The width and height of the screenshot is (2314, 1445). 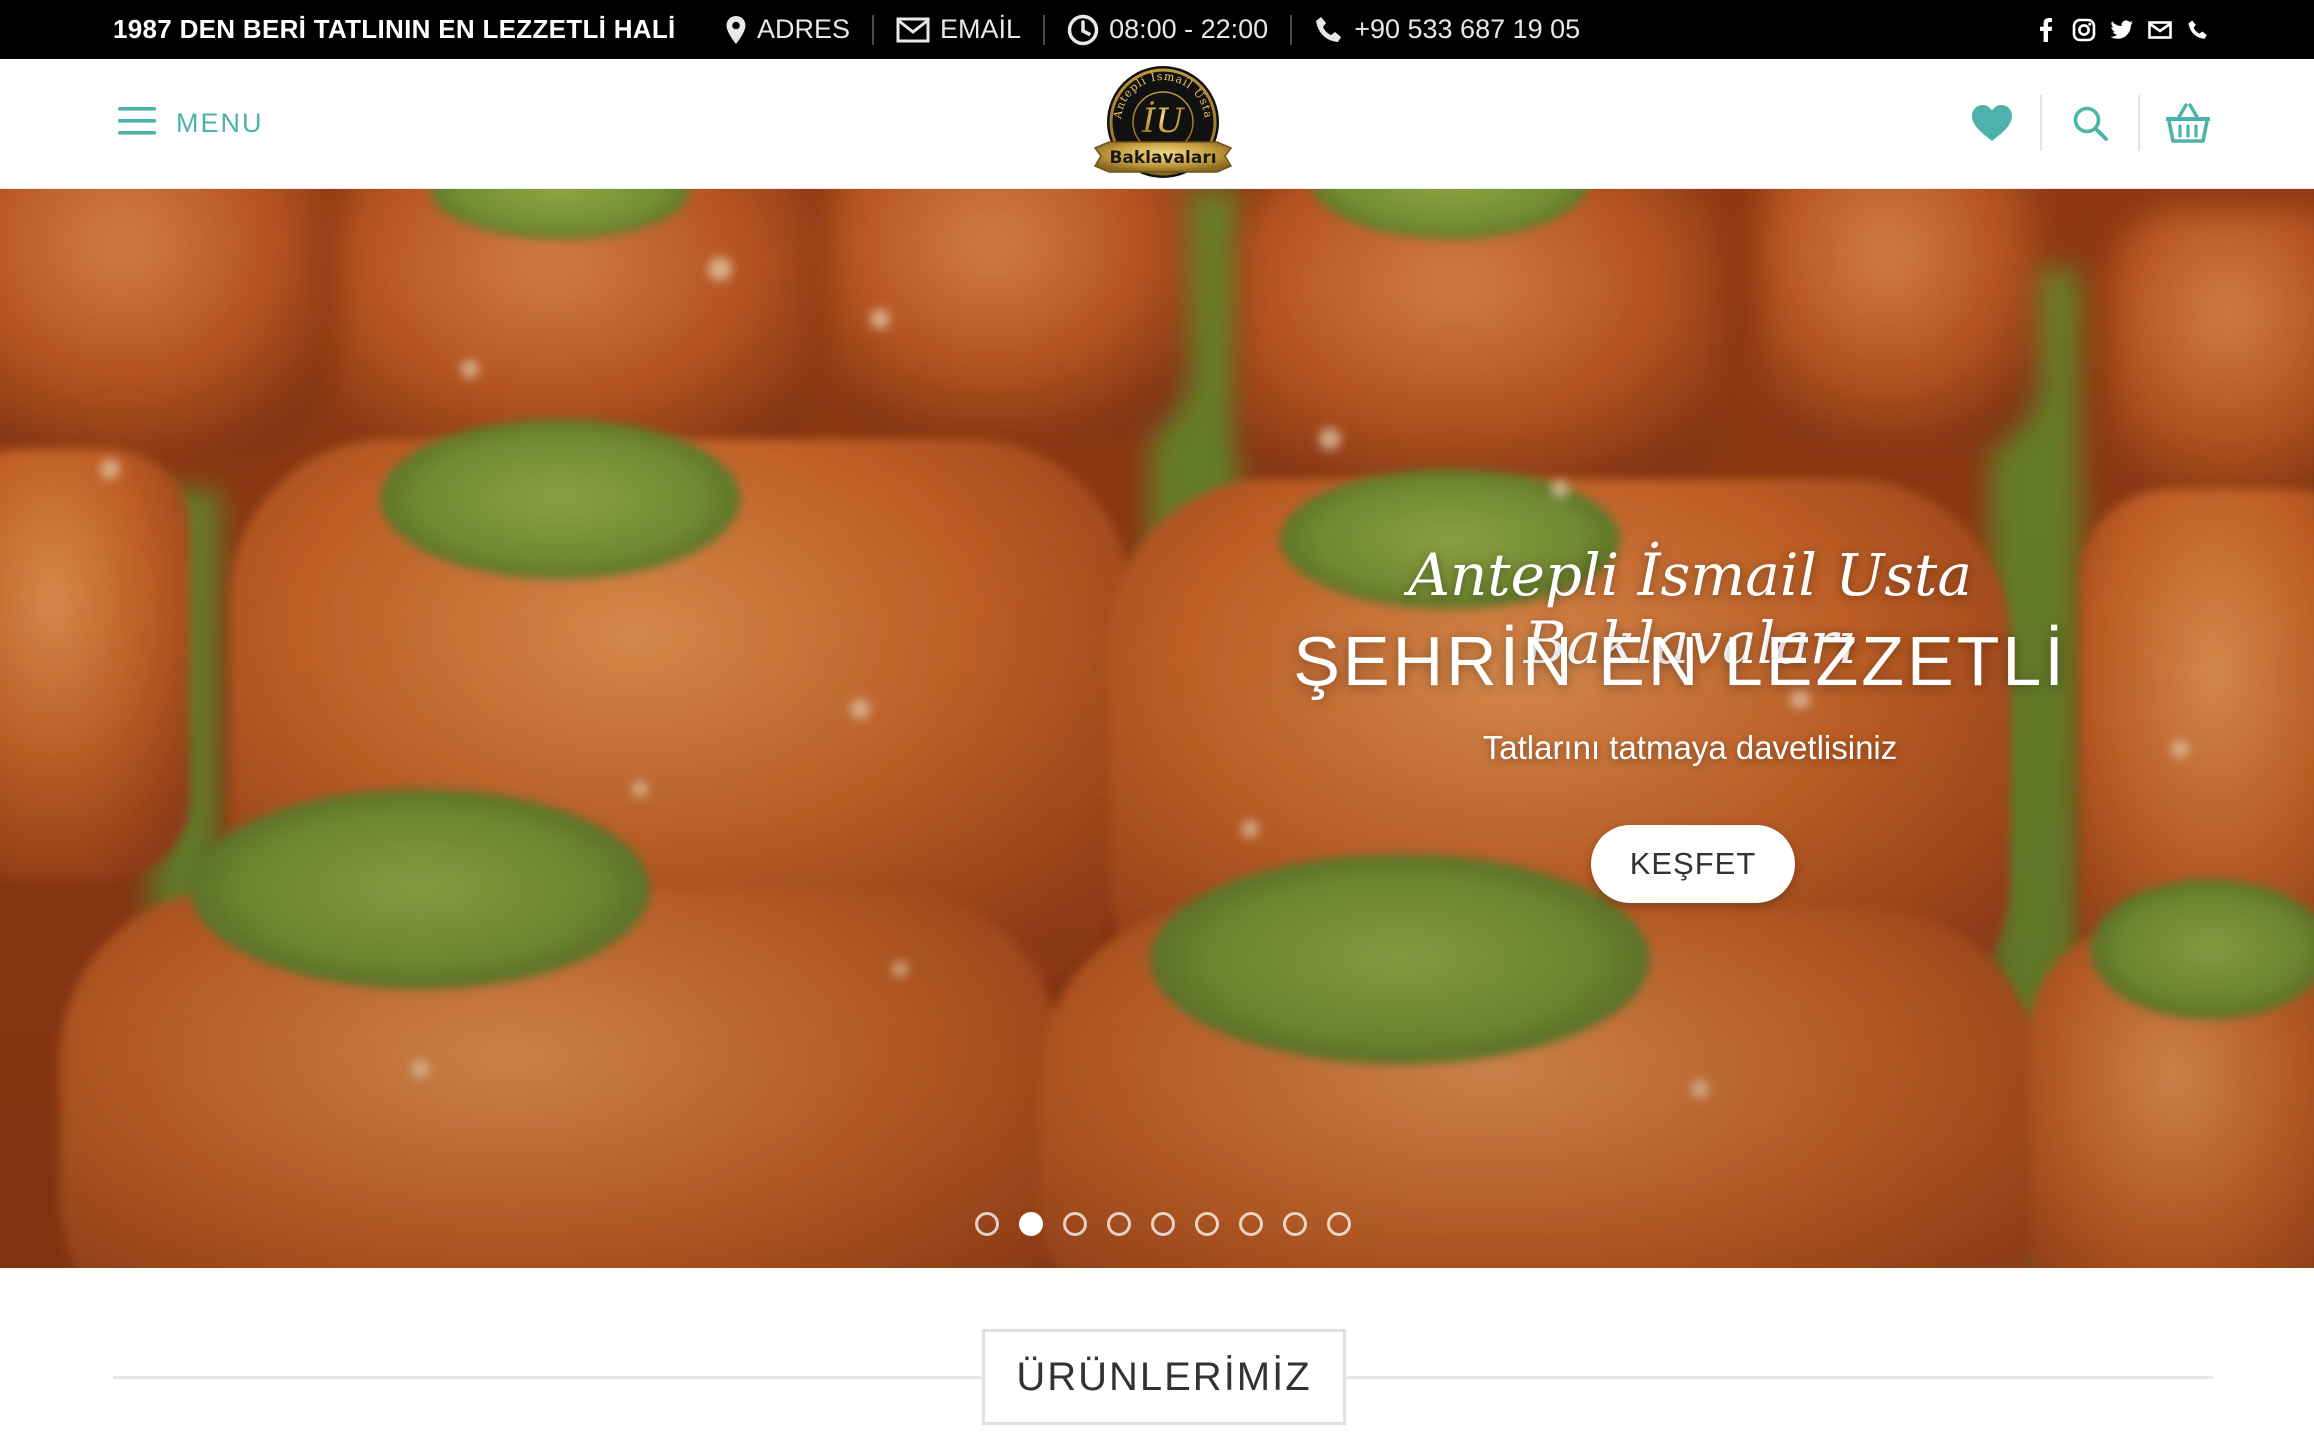 What do you see at coordinates (736, 30) in the screenshot?
I see `map-pin-icon` at bounding box center [736, 30].